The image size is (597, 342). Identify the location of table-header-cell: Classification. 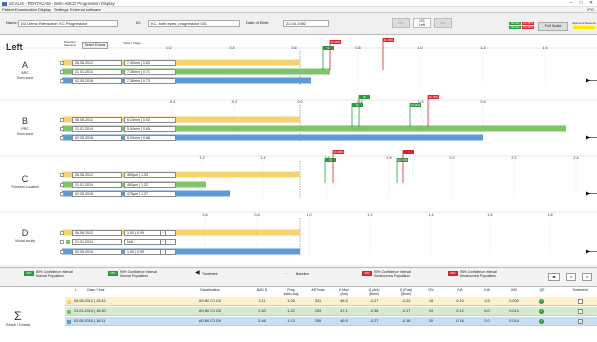
(210, 290).